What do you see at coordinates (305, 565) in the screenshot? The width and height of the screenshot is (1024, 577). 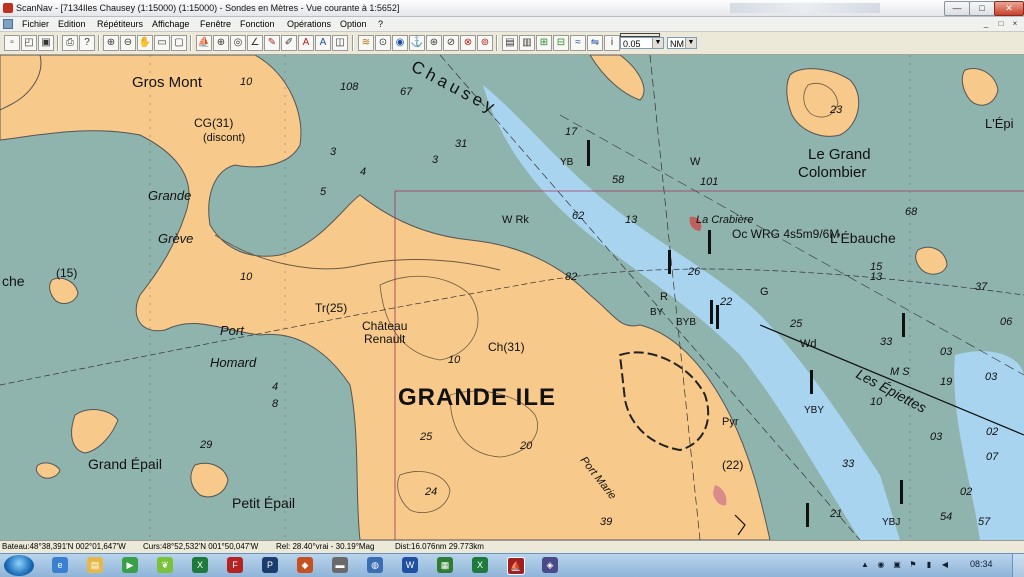 I see `shield-icon: ◆` at bounding box center [305, 565].